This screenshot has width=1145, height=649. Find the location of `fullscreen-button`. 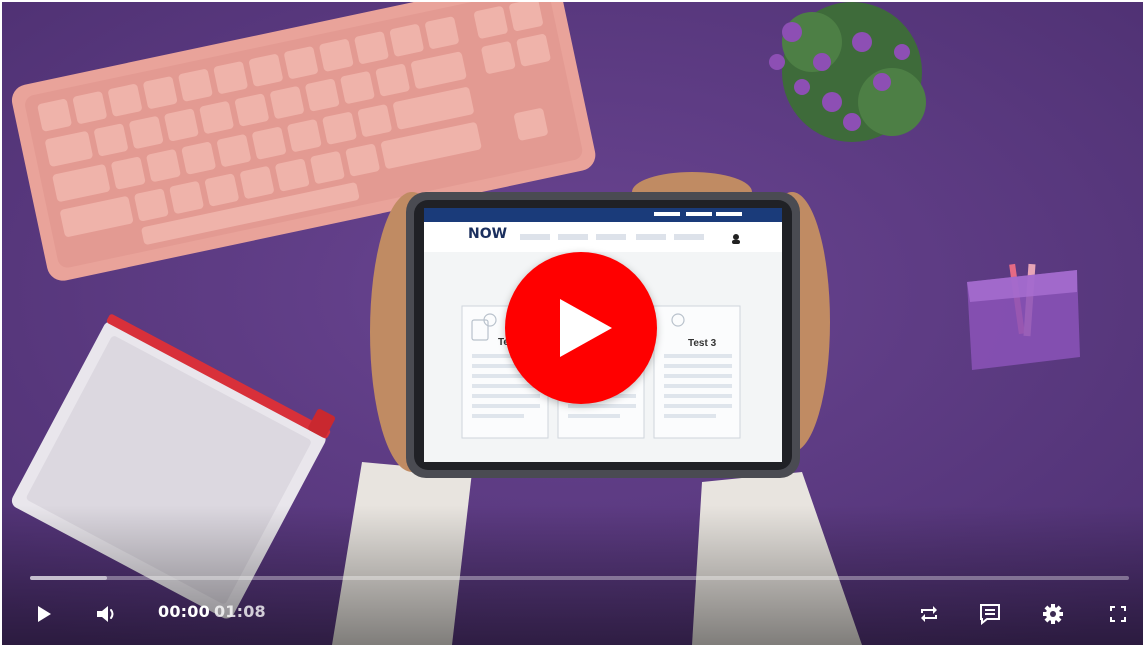

fullscreen-button is located at coordinates (1118, 614).